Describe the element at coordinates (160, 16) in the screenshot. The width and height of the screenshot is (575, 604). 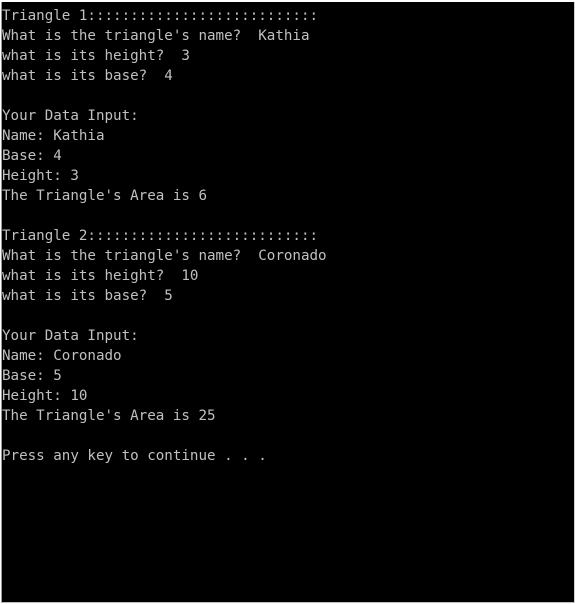
I see `console-line: Triangle 1:::::::::::::::::::::::::::` at that location.